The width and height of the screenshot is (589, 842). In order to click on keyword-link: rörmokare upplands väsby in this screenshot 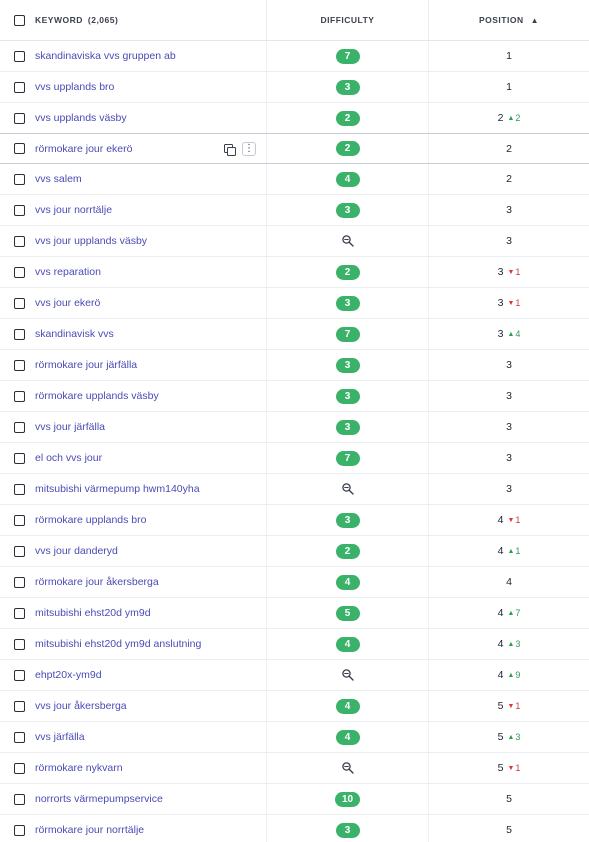, I will do `click(97, 396)`.